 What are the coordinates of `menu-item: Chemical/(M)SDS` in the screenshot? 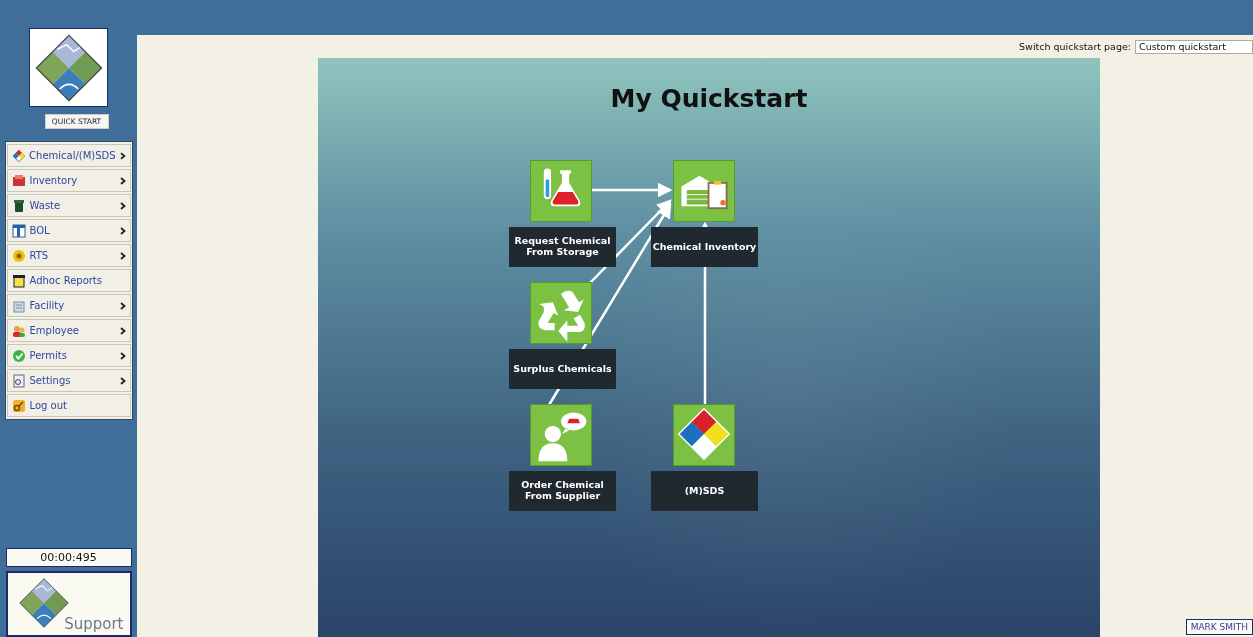 It's located at (68, 155).